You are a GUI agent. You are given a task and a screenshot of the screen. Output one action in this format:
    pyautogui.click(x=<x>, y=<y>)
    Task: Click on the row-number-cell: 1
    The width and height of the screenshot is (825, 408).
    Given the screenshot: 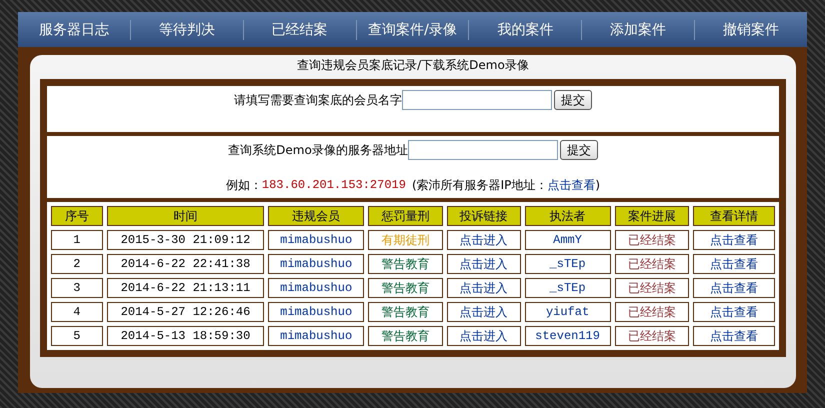 What is the action you would take?
    pyautogui.click(x=77, y=240)
    